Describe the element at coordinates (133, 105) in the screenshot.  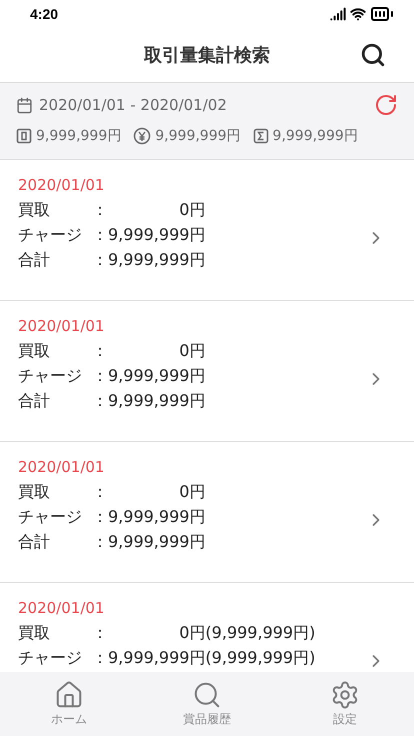
I see `date-range: 2020/01/01 - 2020/01/02` at that location.